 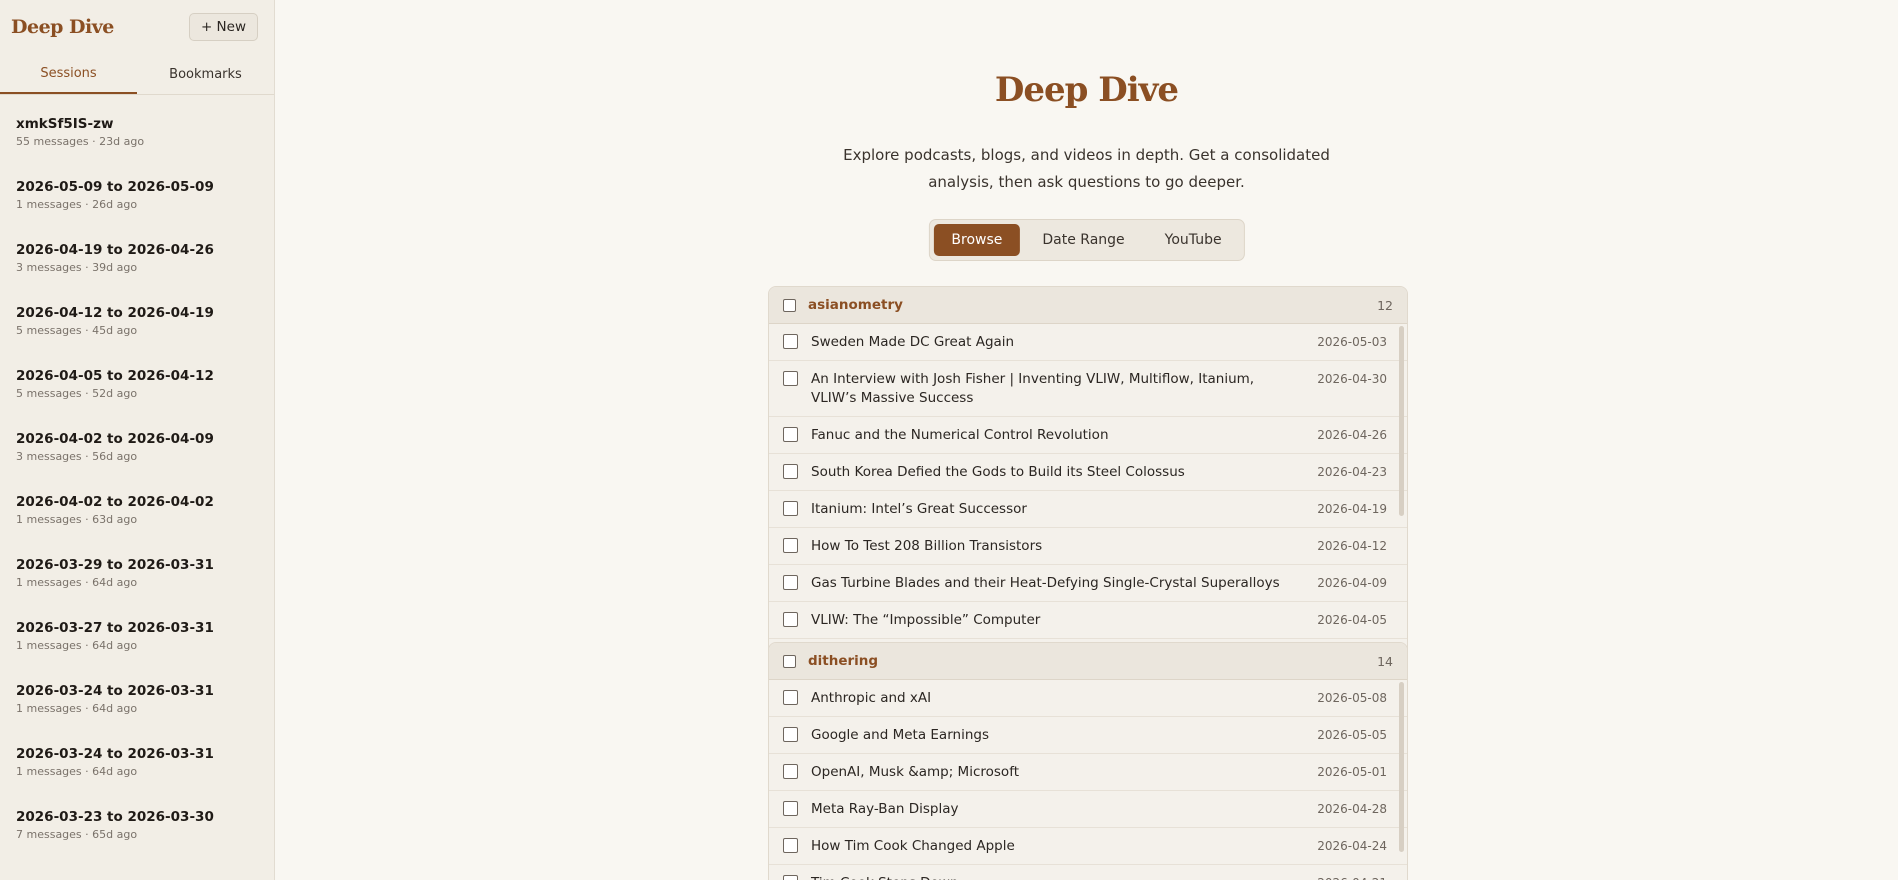 What do you see at coordinates (855, 305) in the screenshot?
I see `channel-name: asianometry` at bounding box center [855, 305].